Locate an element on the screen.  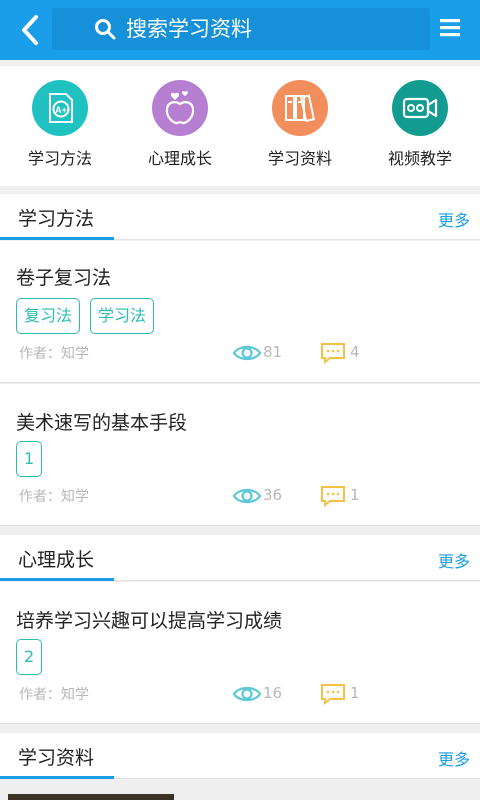
category-study-materials: 学习资料 is located at coordinates (300, 126).